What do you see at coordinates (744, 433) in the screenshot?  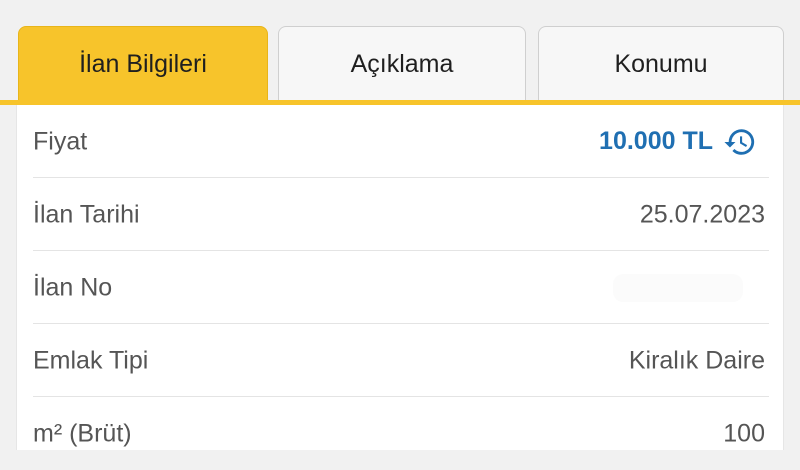 I see `gross-area-value: 100` at bounding box center [744, 433].